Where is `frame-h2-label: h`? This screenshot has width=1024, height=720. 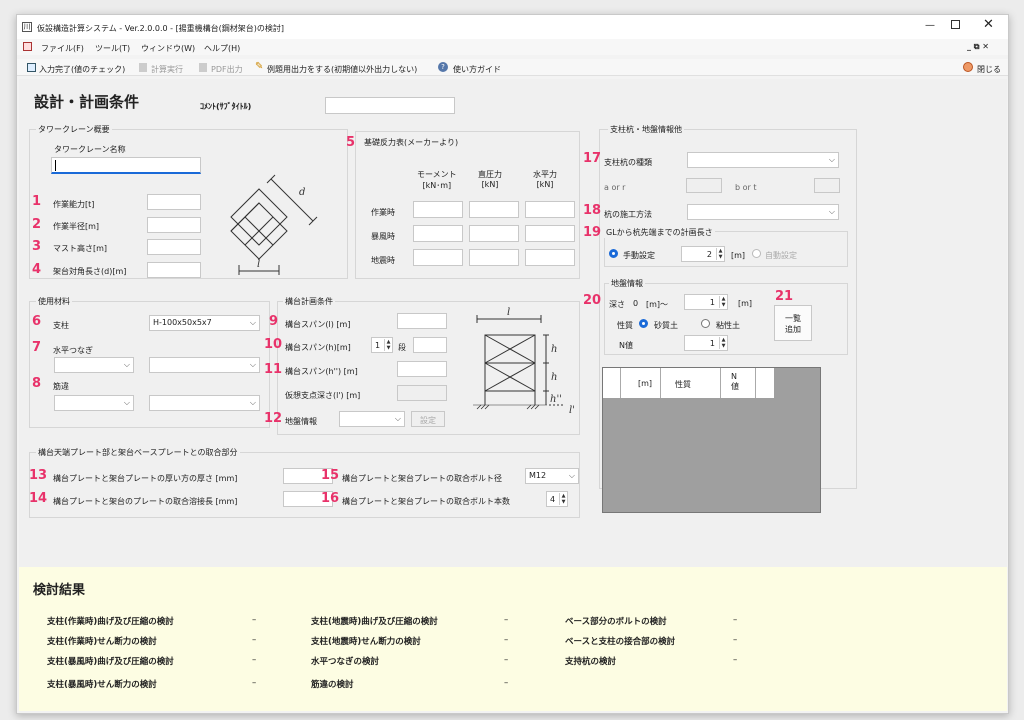
frame-h2-label: h is located at coordinates (554, 377).